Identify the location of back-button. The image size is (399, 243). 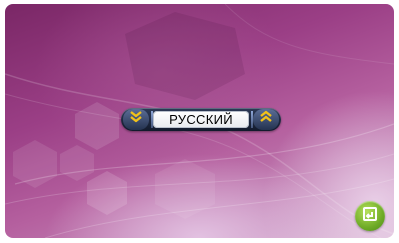
(370, 216).